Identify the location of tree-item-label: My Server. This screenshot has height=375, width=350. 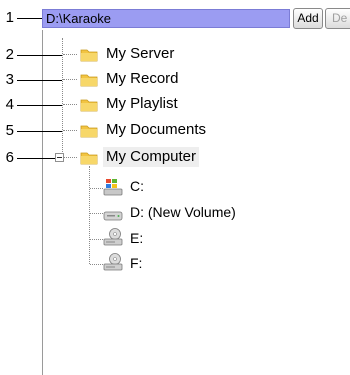
(140, 53).